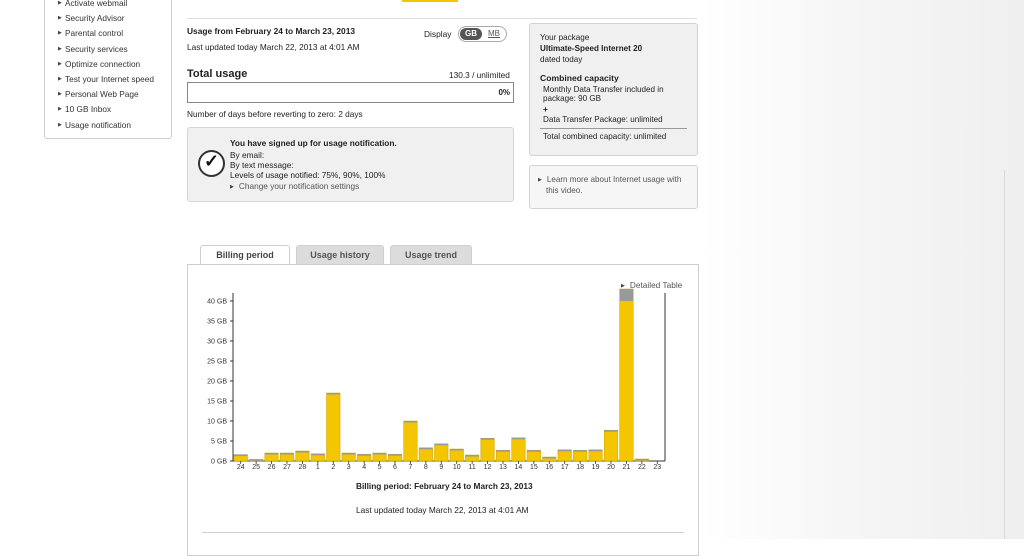  I want to click on sidebar-item: ▶ Usage notification, so click(108, 125).